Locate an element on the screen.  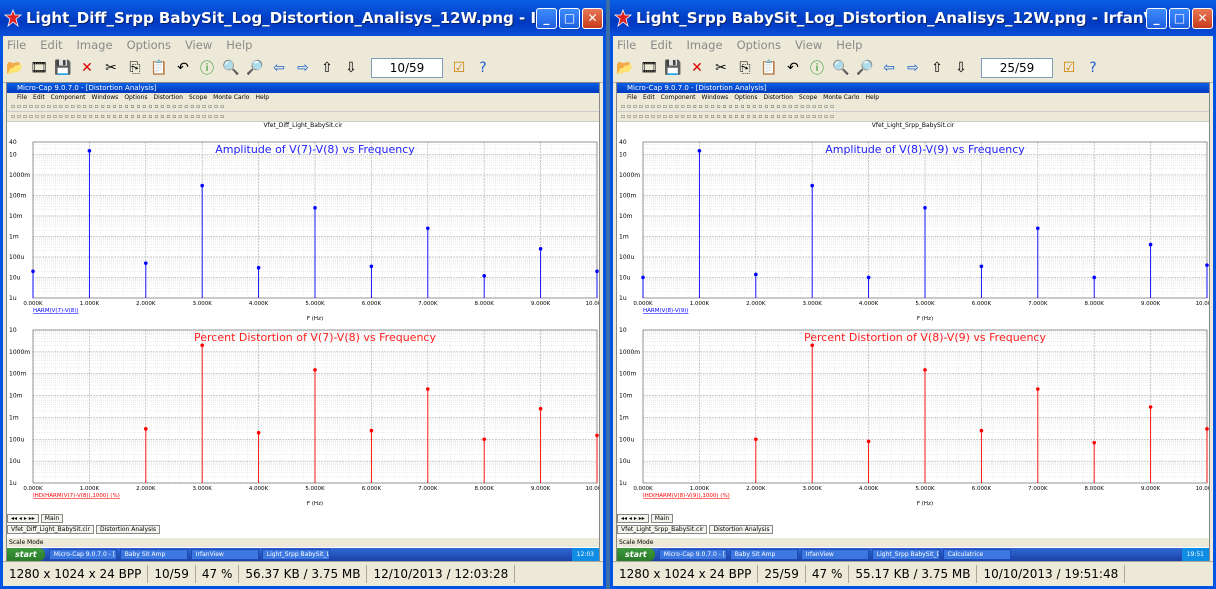
x-tick-label: 10.000K is located at coordinates (1203, 304).